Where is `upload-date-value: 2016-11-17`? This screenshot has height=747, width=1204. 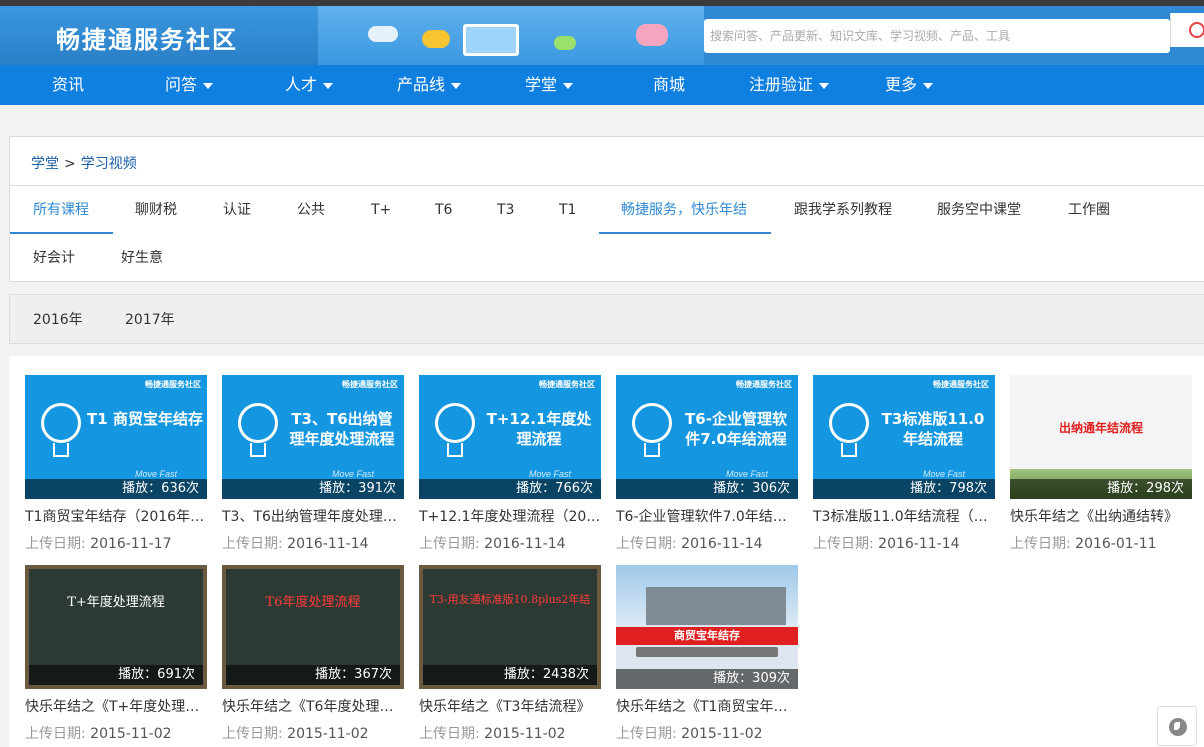
upload-date-value: 2016-11-17 is located at coordinates (131, 544).